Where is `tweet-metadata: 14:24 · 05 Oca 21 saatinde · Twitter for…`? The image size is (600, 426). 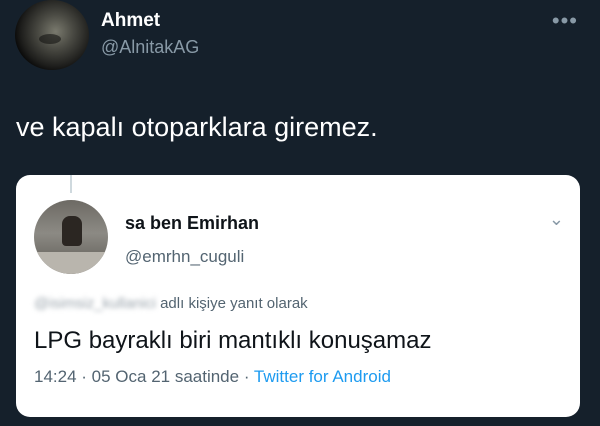
tweet-metadata: 14:24 · 05 Oca 21 saatinde · Twitter for… is located at coordinates (212, 377).